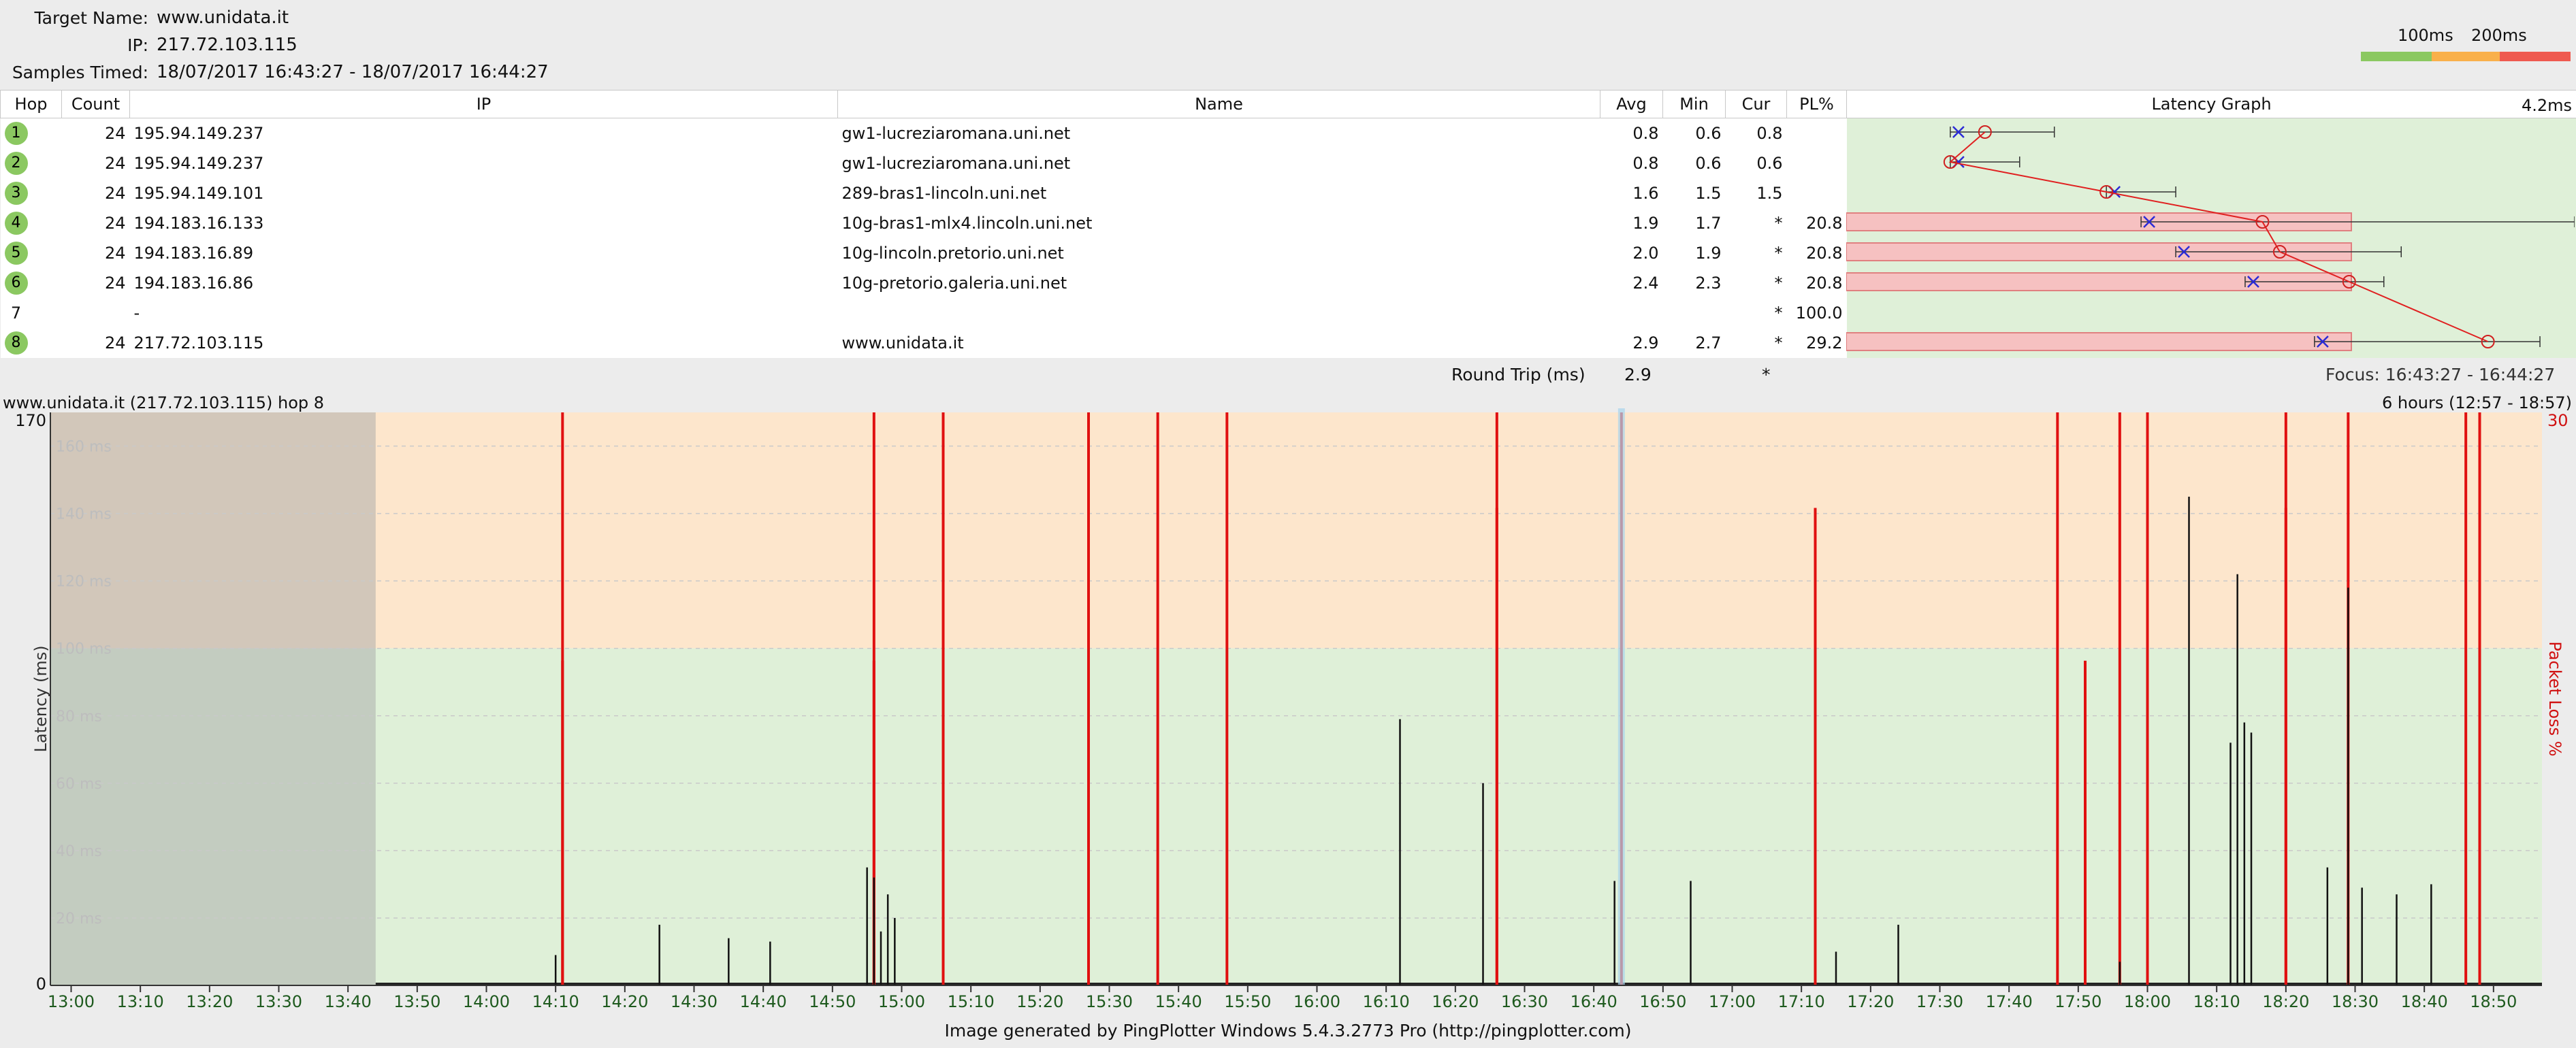 This screenshot has height=1048, width=2576. What do you see at coordinates (483, 313) in the screenshot?
I see `ip-cell: -` at bounding box center [483, 313].